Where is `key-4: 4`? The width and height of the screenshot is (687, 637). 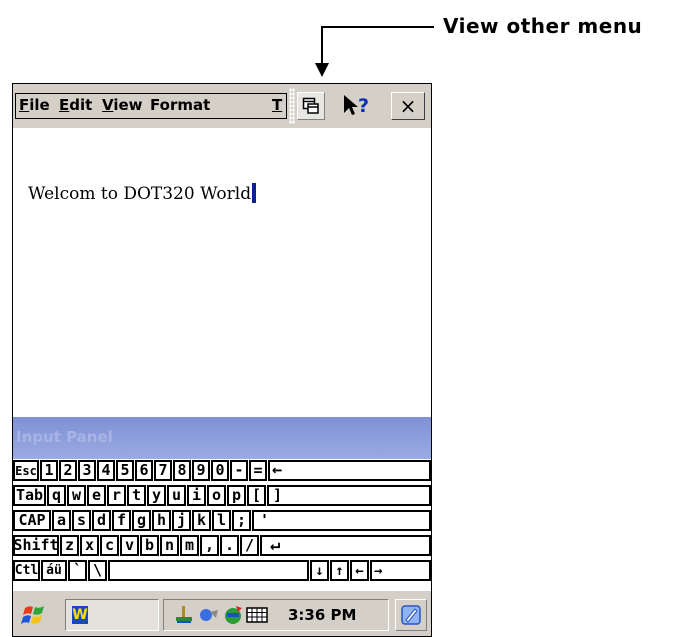 key-4: 4 is located at coordinates (106, 470).